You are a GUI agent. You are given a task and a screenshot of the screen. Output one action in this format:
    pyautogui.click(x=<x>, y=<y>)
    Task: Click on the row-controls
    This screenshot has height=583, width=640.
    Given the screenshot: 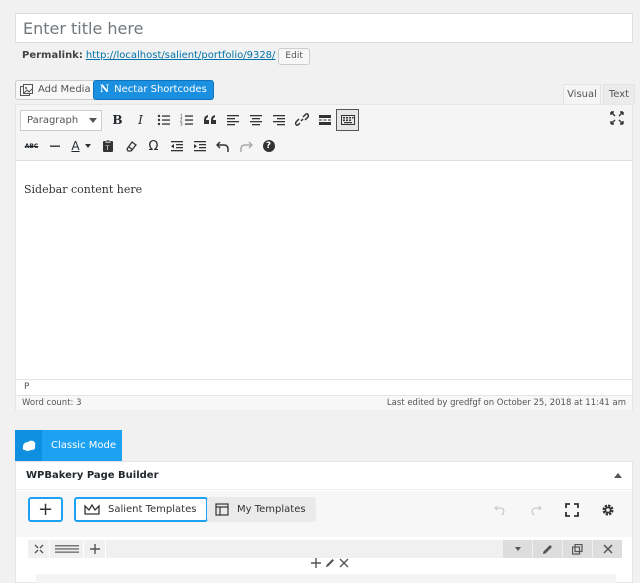 What is the action you would take?
    pyautogui.click(x=325, y=549)
    